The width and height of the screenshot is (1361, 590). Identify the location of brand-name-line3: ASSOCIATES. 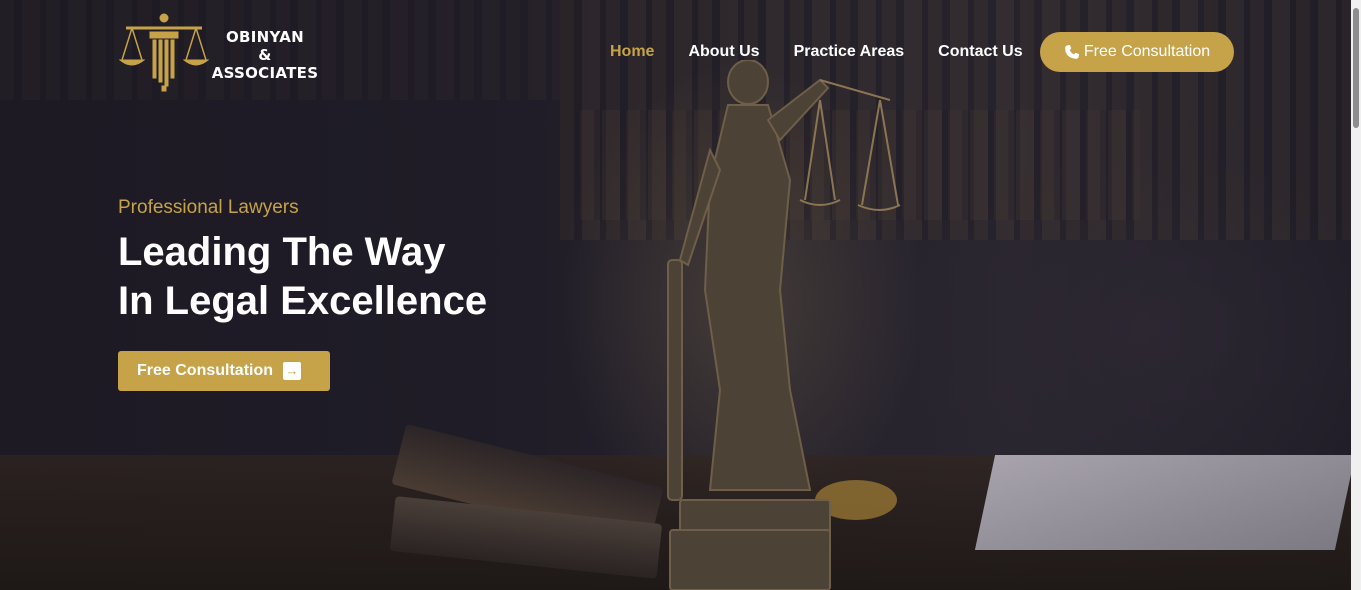
(265, 73).